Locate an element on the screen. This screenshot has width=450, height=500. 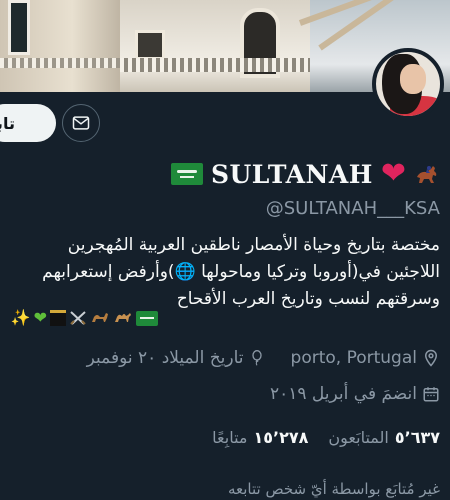
following-stat: ٥٬٦٣٧ المتابَعون is located at coordinates (384, 437).